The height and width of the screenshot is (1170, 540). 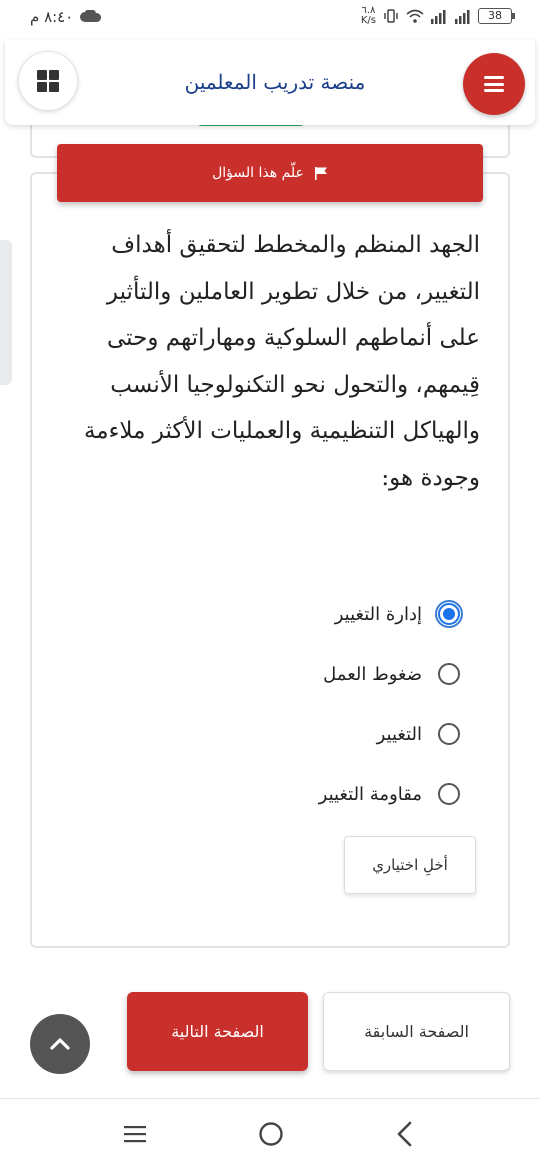 I want to click on apps-button, so click(x=48, y=81).